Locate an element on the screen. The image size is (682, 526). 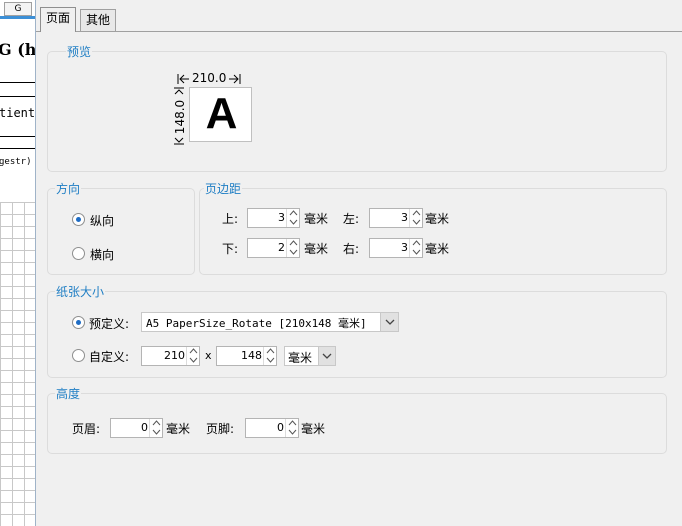
margin-right-spinner: 3 is located at coordinates (396, 248).